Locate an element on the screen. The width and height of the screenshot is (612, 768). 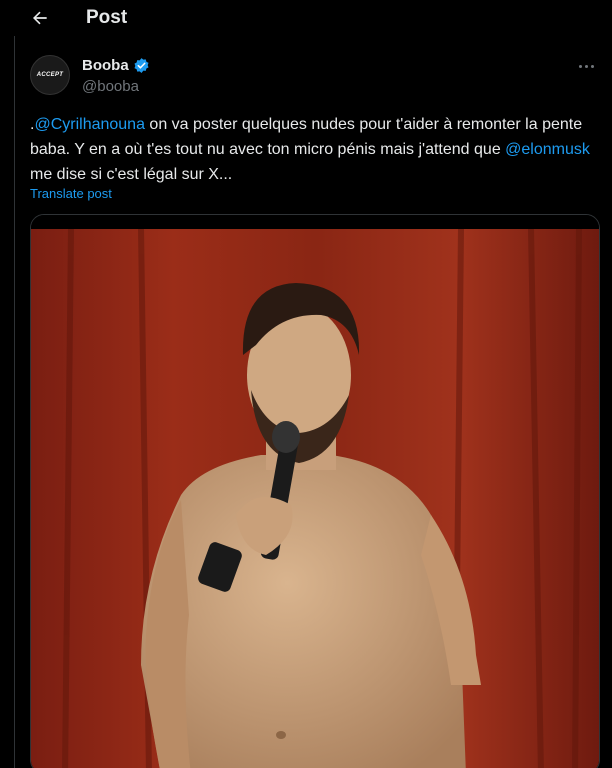
mention-cyrilhanouna-link: @Cyrilhanouna is located at coordinates (89, 124).